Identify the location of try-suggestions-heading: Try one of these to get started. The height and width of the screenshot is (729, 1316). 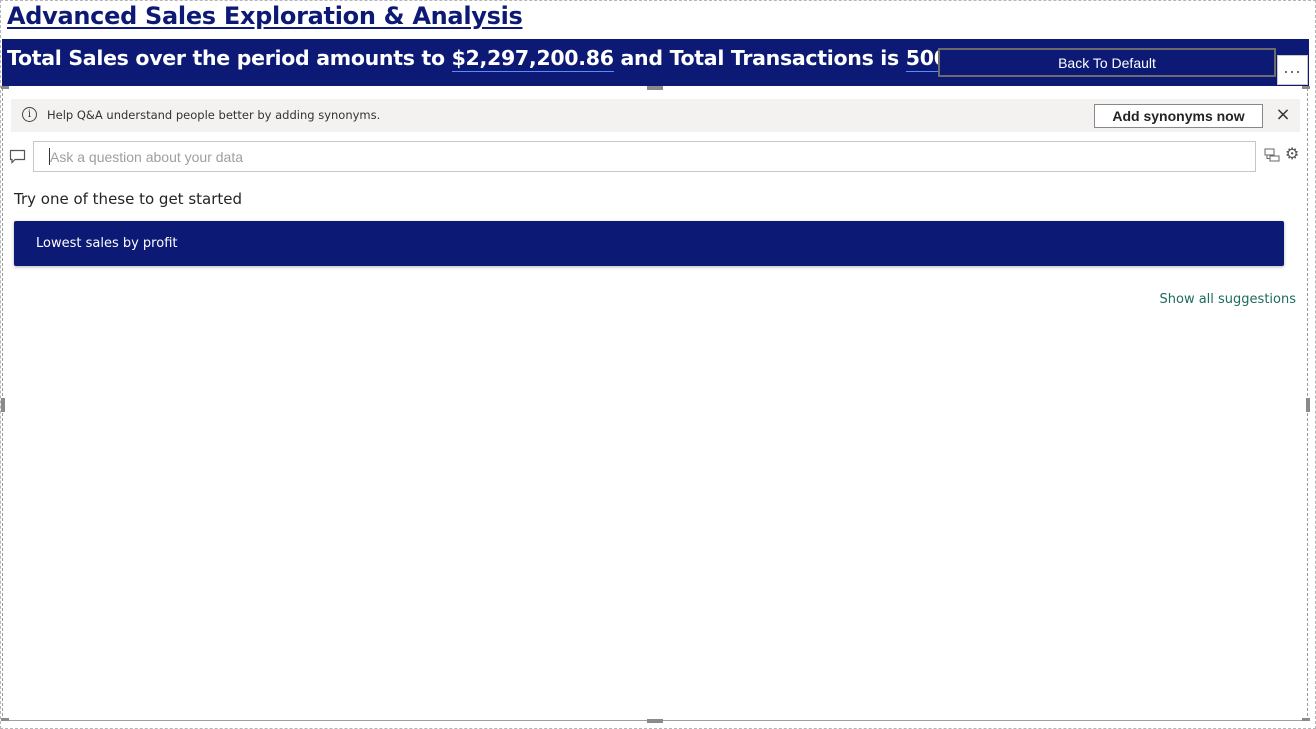
(128, 199).